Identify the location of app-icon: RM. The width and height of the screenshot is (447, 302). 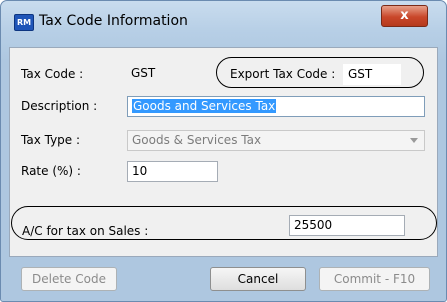
(24, 22).